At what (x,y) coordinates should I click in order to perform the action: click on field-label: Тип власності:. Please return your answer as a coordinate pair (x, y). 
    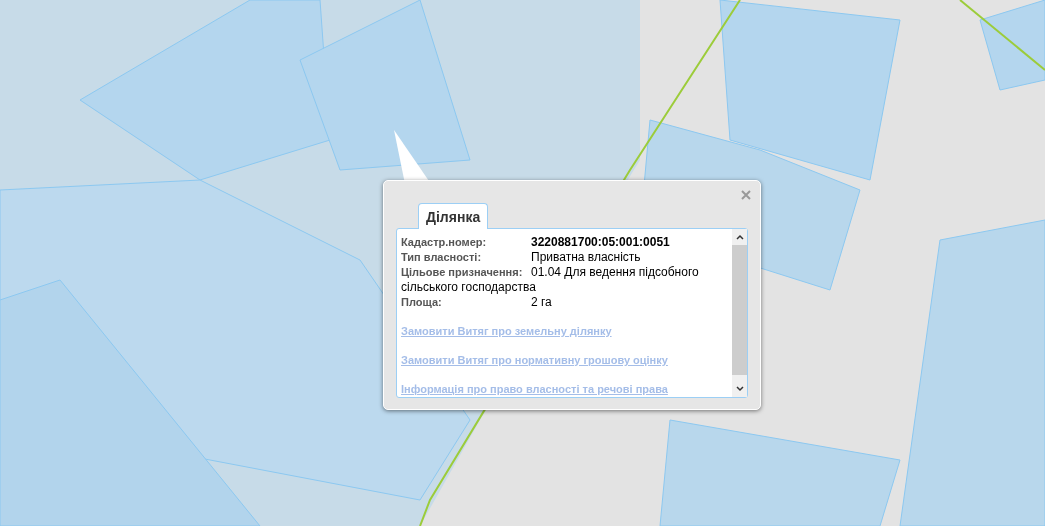
    Looking at the image, I should click on (442, 257).